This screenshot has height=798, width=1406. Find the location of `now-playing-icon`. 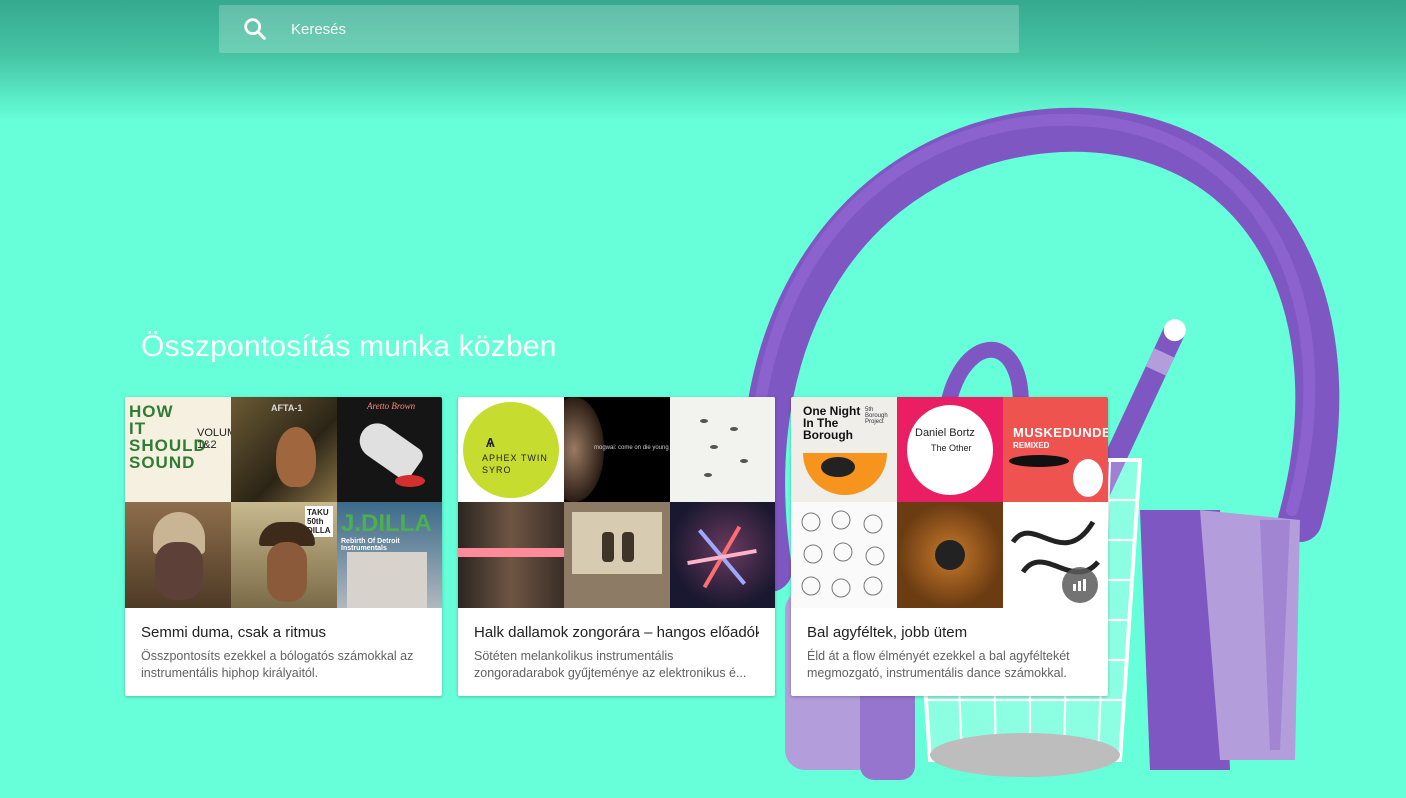

now-playing-icon is located at coordinates (1080, 585).